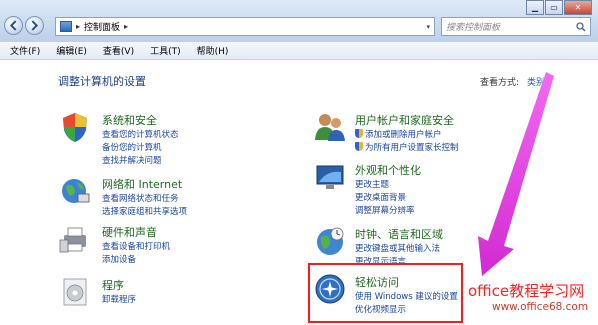 This screenshot has height=325, width=598. I want to click on forward-button, so click(34, 25).